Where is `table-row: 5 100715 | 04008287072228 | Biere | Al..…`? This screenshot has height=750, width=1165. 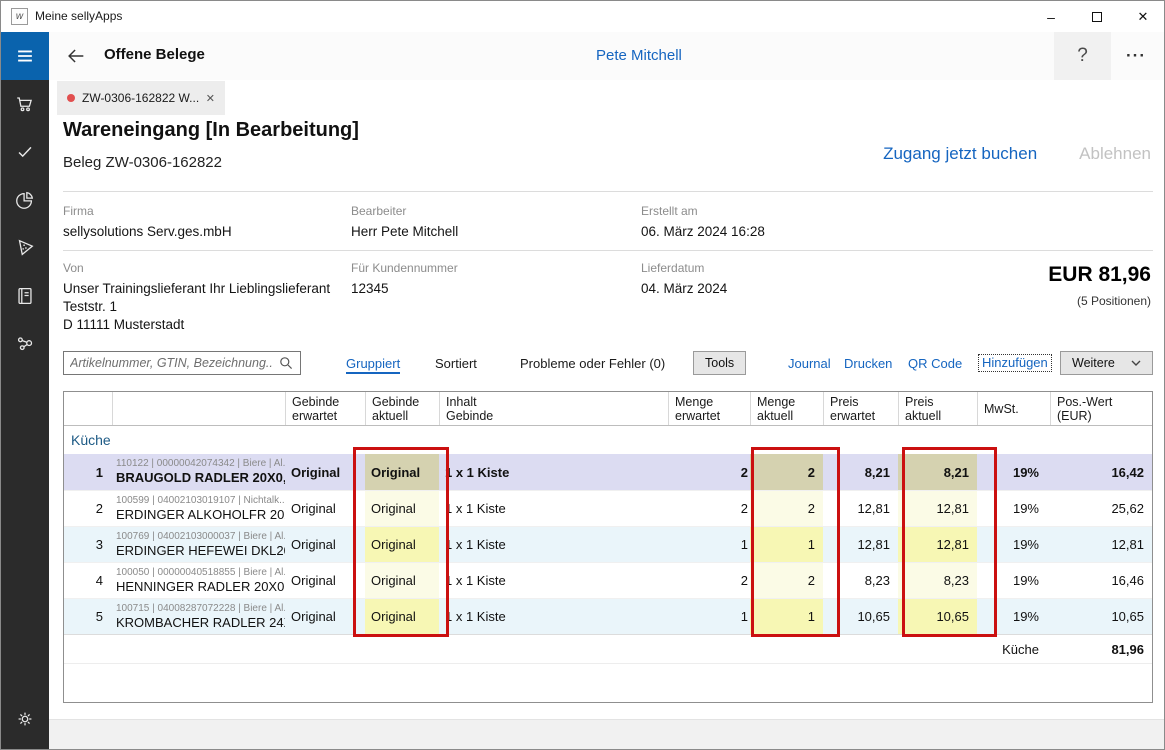
table-row: 5 100715 | 04008287072228 | Biere | Al..… is located at coordinates (608, 616).